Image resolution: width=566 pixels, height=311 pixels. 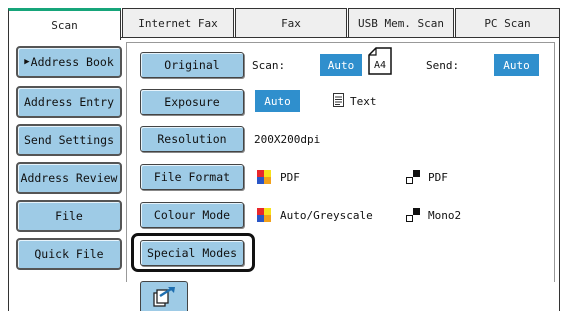 I want to click on exposure-value: Auto, so click(x=277, y=101).